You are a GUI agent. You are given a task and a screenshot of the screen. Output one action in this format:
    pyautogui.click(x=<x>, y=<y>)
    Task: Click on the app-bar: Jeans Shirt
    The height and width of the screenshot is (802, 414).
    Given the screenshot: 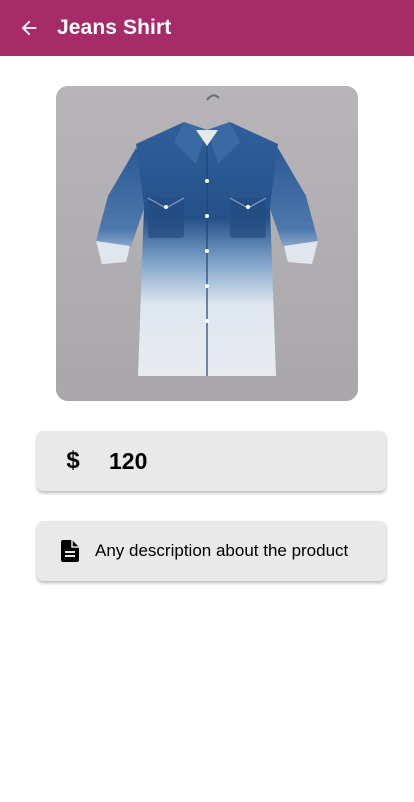 What is the action you would take?
    pyautogui.click(x=207, y=28)
    